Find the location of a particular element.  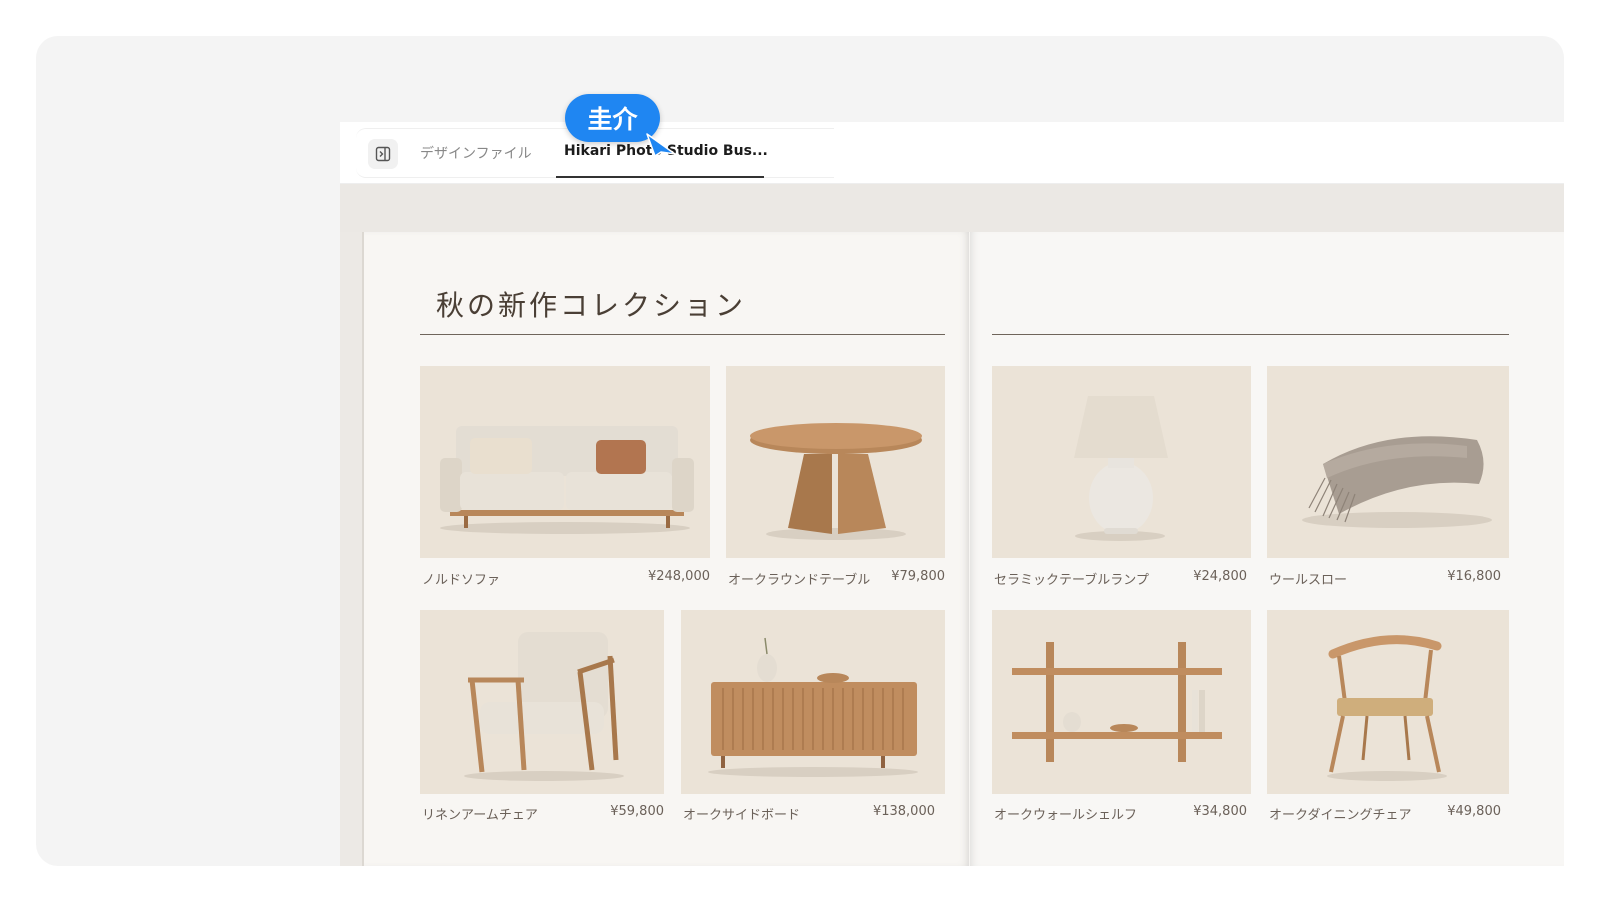

product-card: ノルドソファ ¥248,000 is located at coordinates (565, 481).